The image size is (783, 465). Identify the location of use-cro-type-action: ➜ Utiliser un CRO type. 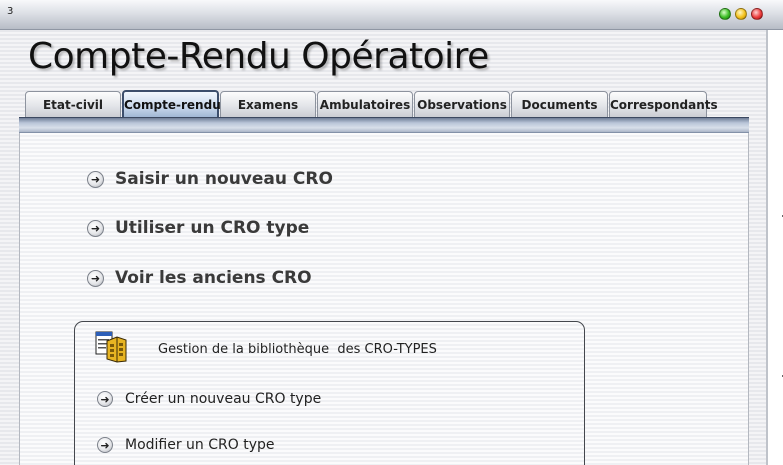
(198, 228).